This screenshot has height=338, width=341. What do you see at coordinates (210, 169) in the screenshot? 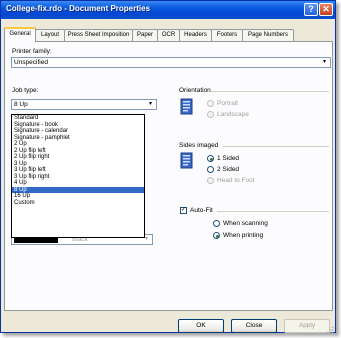
I see `two-sided-radio` at bounding box center [210, 169].